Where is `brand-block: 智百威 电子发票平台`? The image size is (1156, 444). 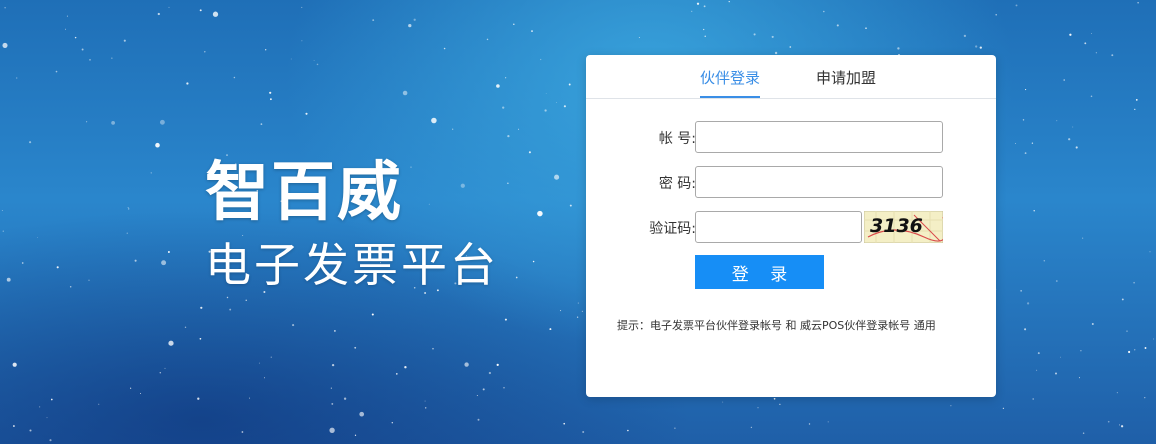 brand-block: 智百威 电子发票平台 is located at coordinates (352, 225).